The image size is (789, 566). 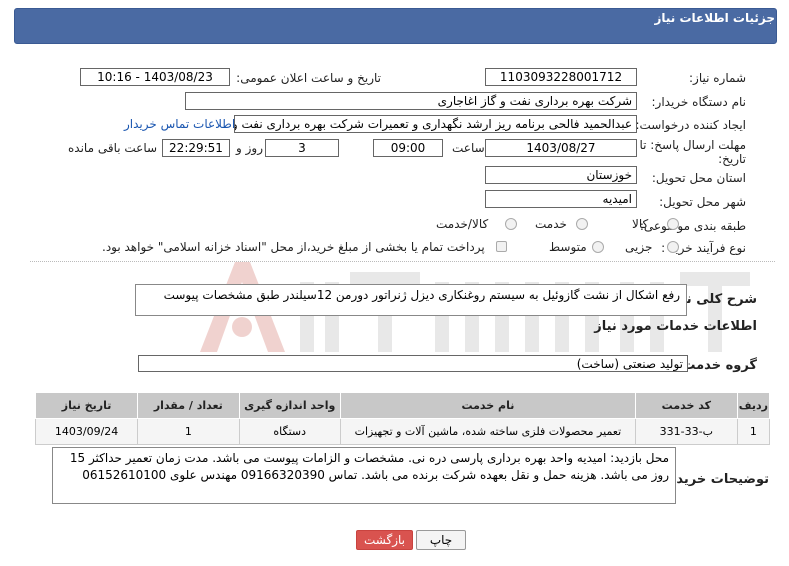 What do you see at coordinates (753, 431) in the screenshot?
I see `cell-row-num: 1` at bounding box center [753, 431].